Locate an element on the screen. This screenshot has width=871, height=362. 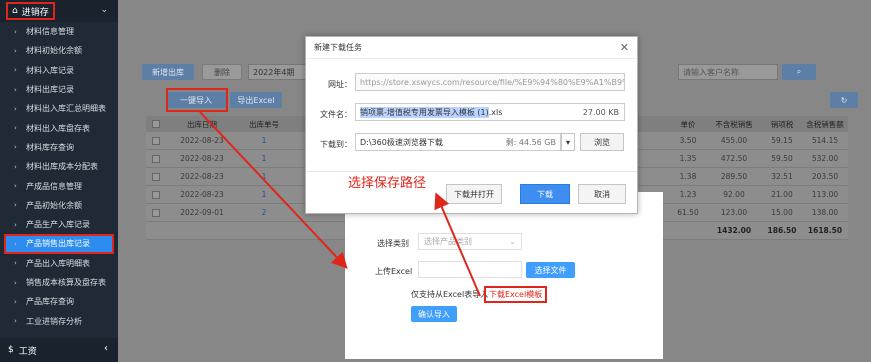
arrow-to-download-dialog is located at coordinates (457, 244).